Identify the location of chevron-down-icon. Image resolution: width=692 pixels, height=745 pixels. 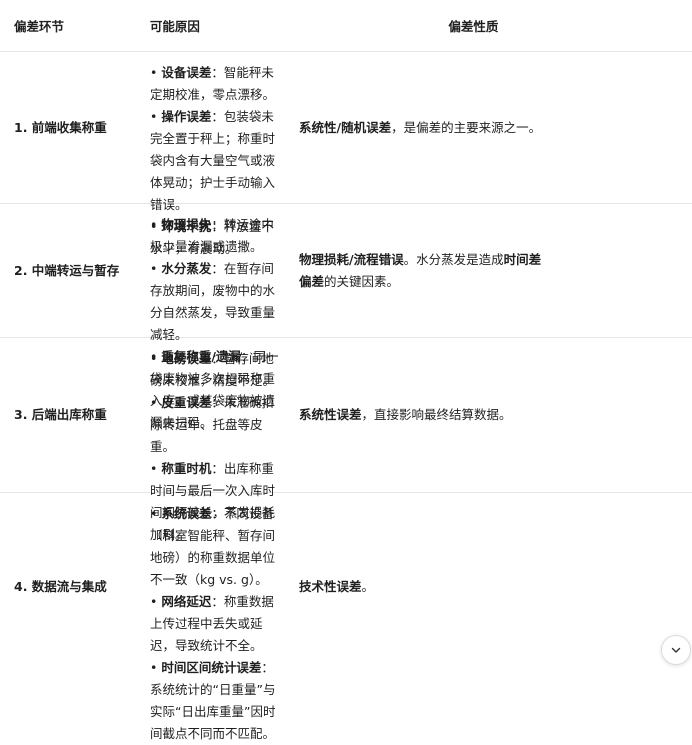
(676, 650).